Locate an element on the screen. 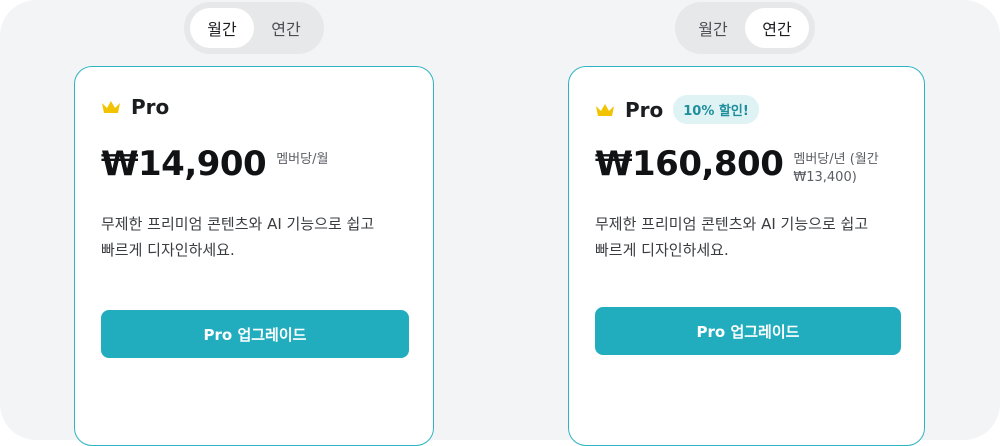 Image resolution: width=1000 pixels, height=446 pixels. price: ₩160,800 is located at coordinates (689, 164).